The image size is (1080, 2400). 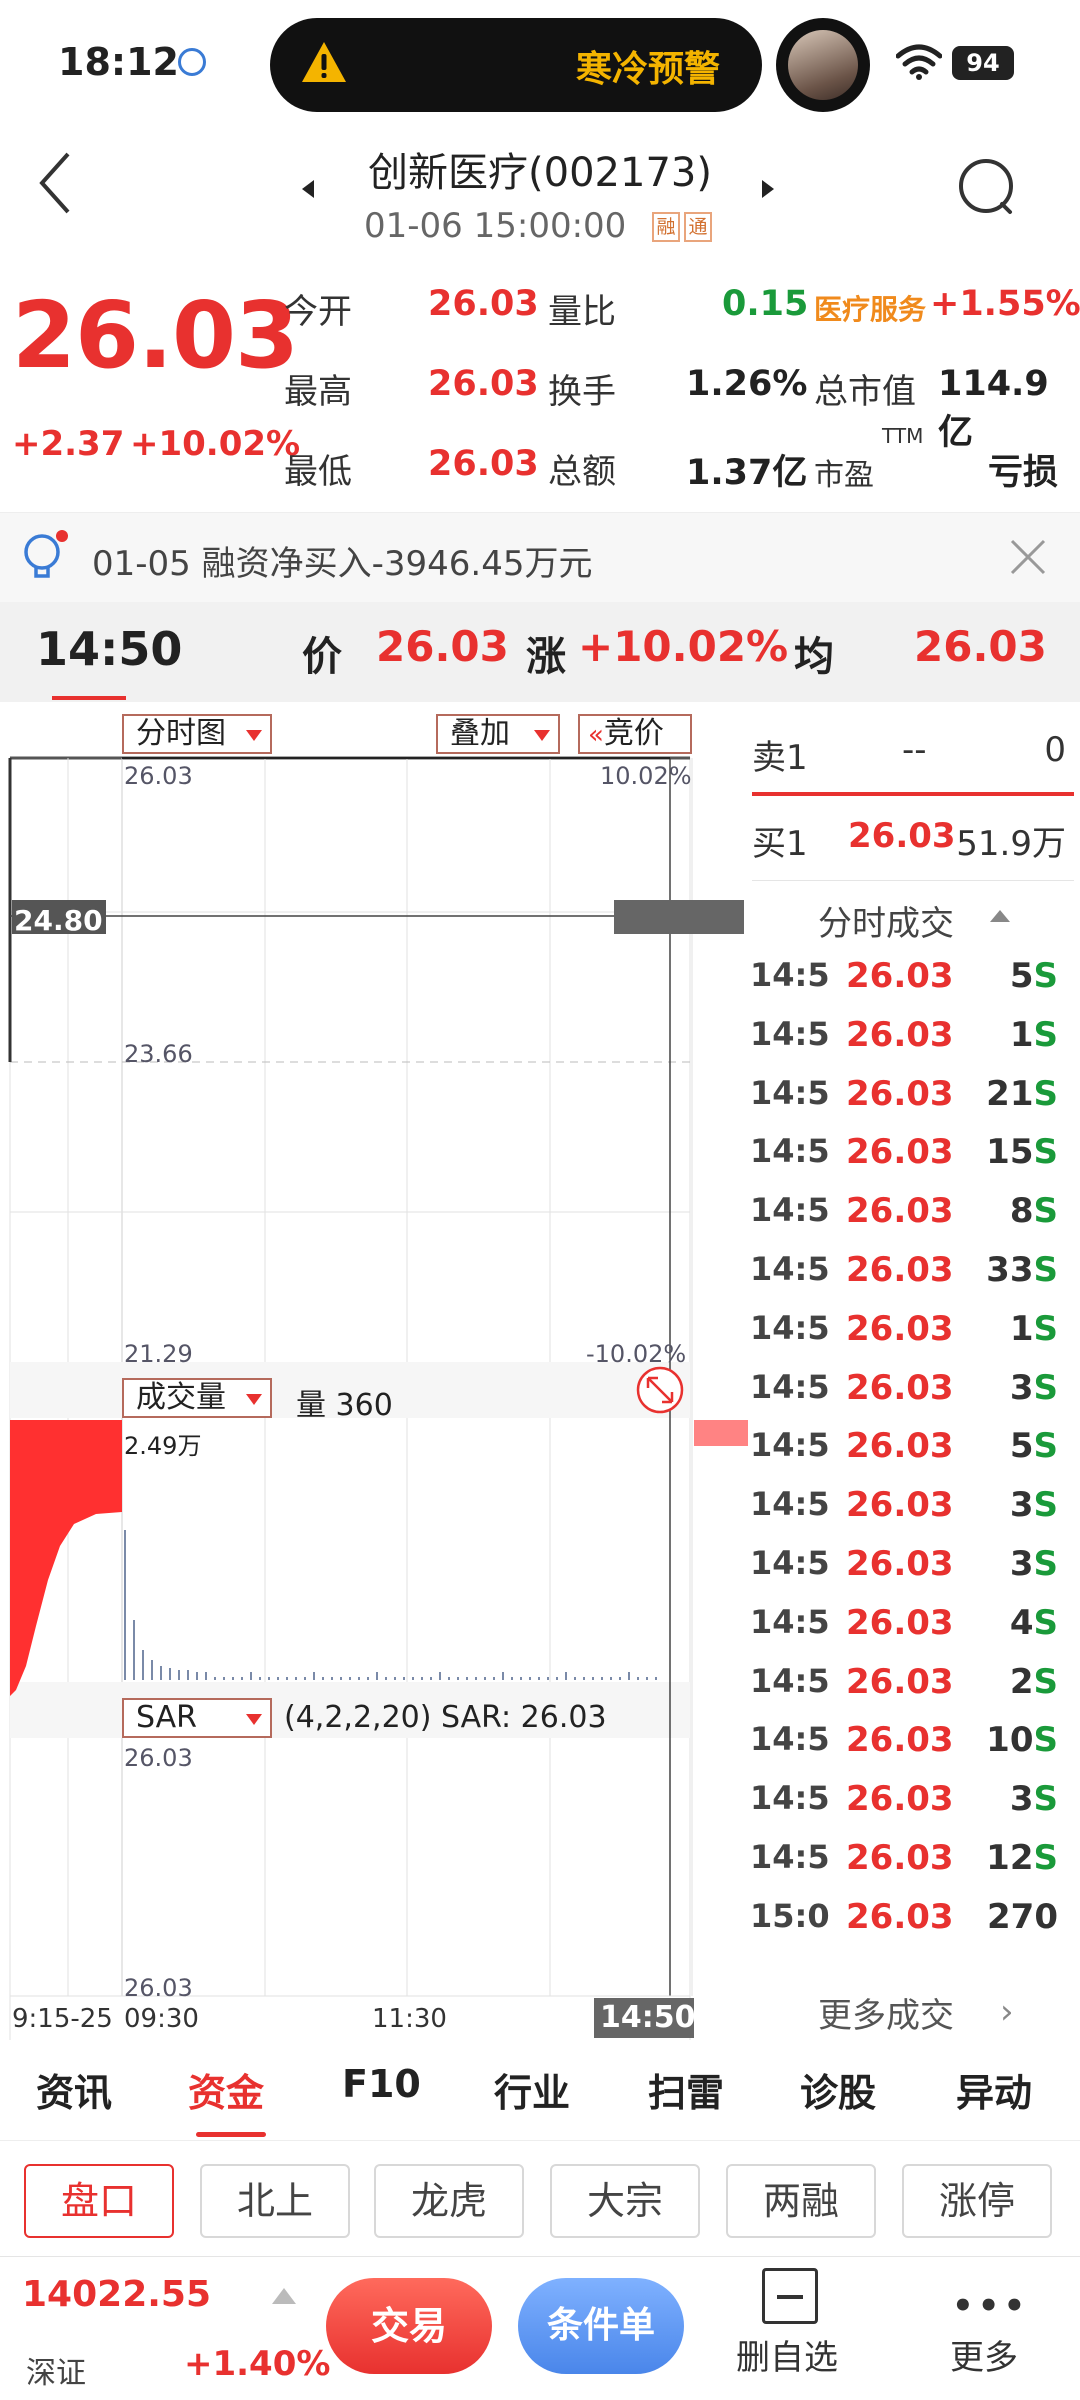 I want to click on lightbulb-icon, so click(x=46, y=554).